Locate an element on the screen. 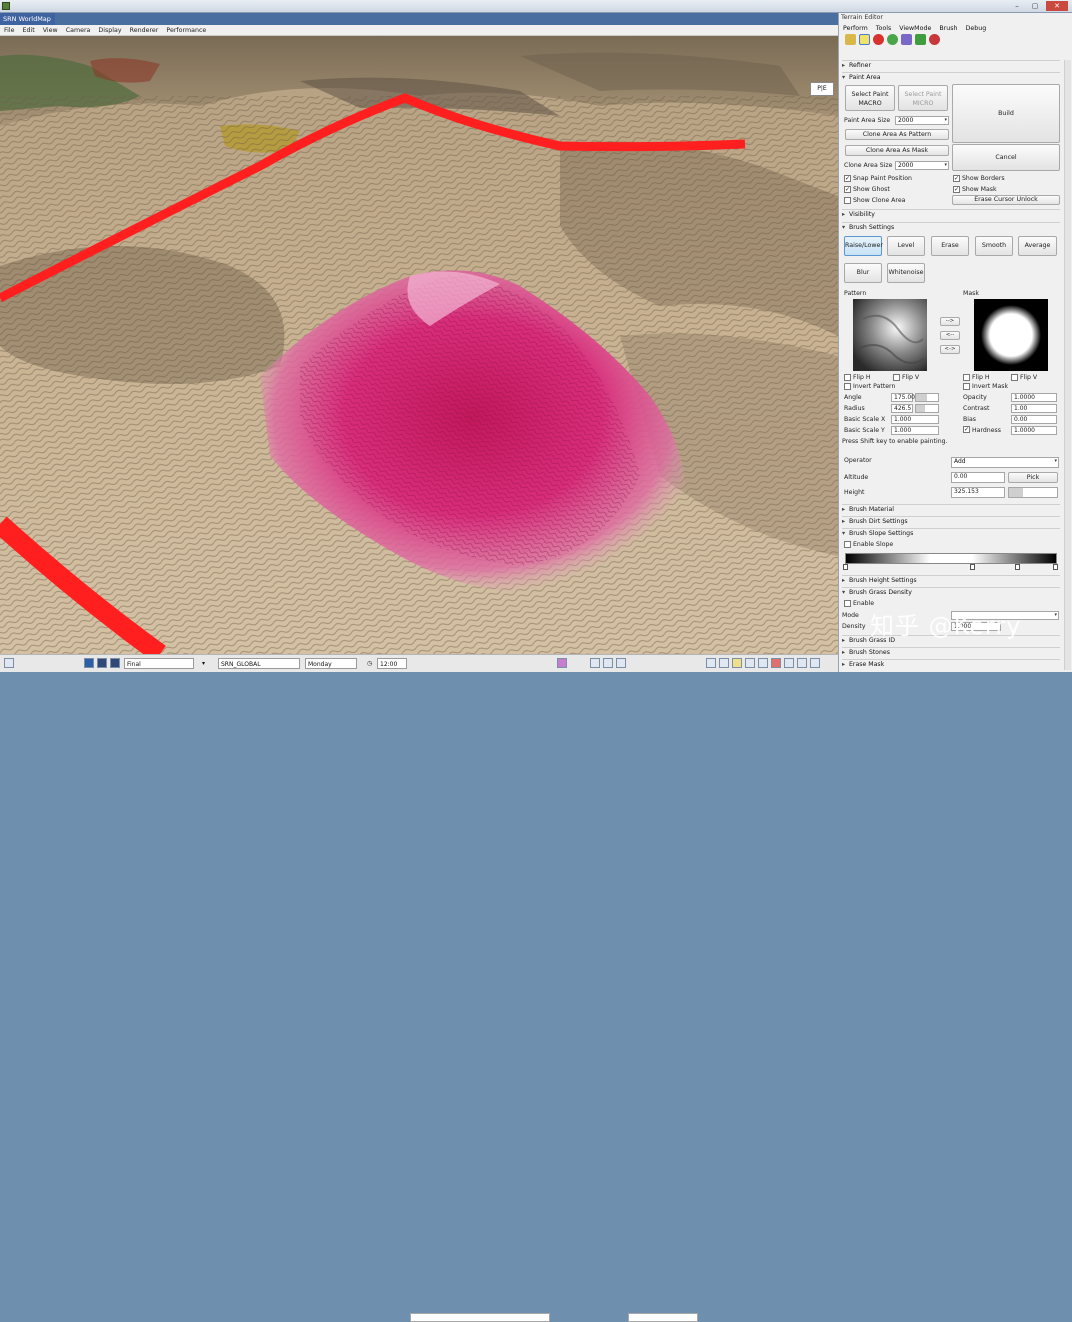 This screenshot has height=1322, width=1072. menu-edit: Edit is located at coordinates (29, 30).